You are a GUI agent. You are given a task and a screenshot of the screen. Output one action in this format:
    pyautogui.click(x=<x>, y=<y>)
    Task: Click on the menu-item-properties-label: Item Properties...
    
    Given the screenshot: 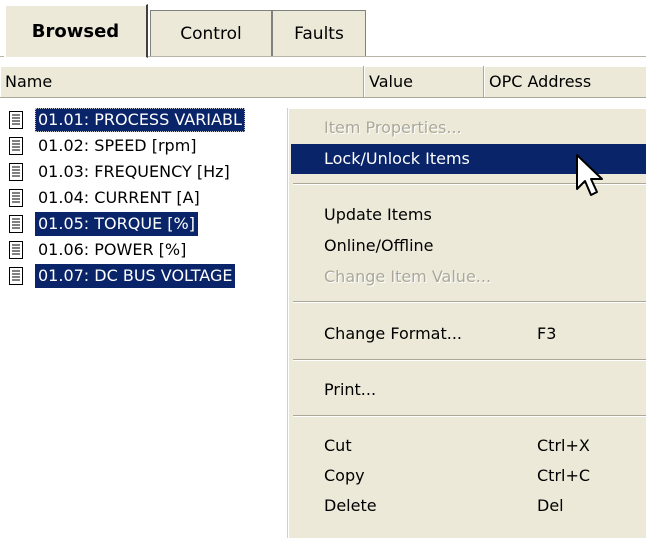 What is the action you would take?
    pyautogui.click(x=393, y=127)
    